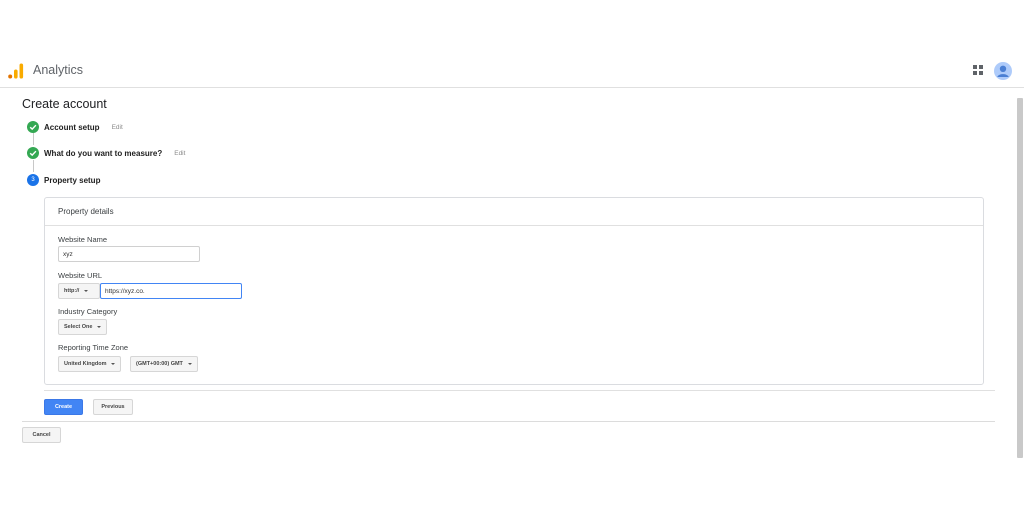  I want to click on page-scrollbar, so click(1020, 278).